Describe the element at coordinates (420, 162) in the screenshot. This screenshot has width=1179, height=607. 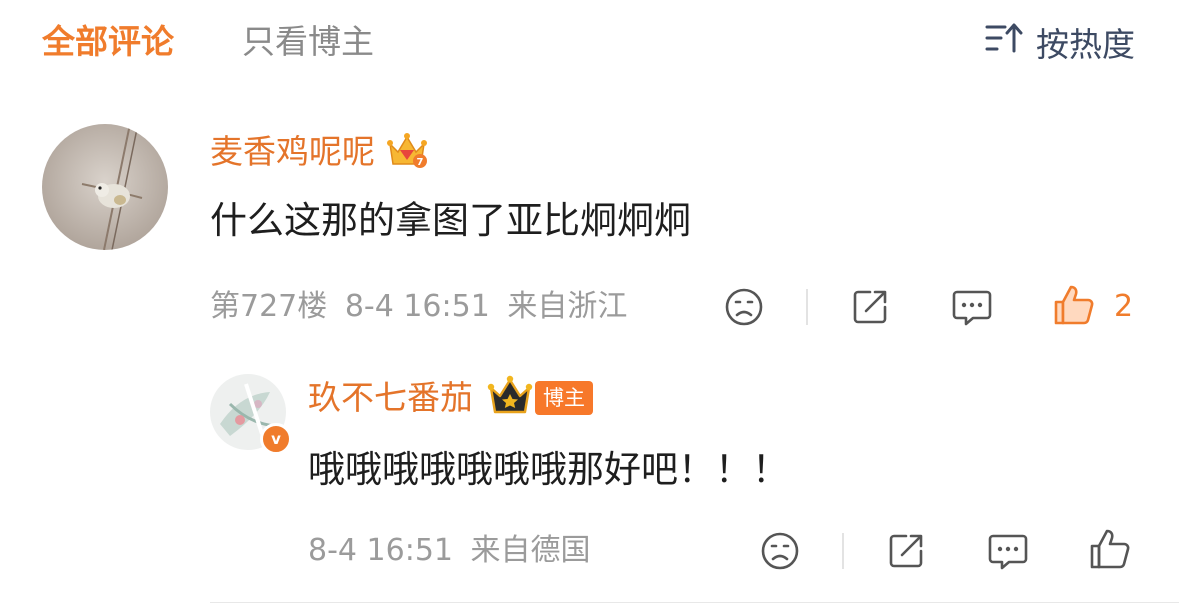
I see `svg-text: 7` at that location.